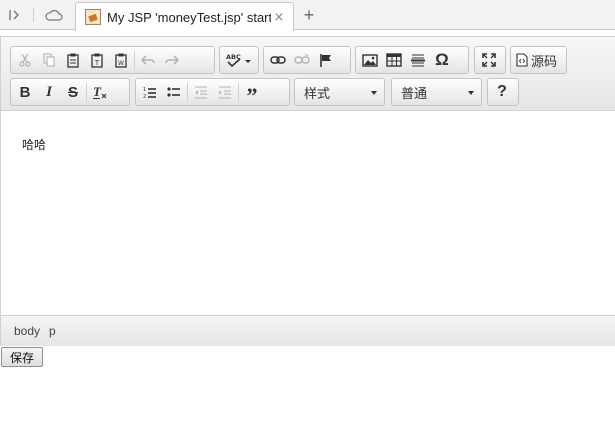 This screenshot has height=439, width=615. What do you see at coordinates (544, 62) in the screenshot?
I see `source-label: 源码` at bounding box center [544, 62].